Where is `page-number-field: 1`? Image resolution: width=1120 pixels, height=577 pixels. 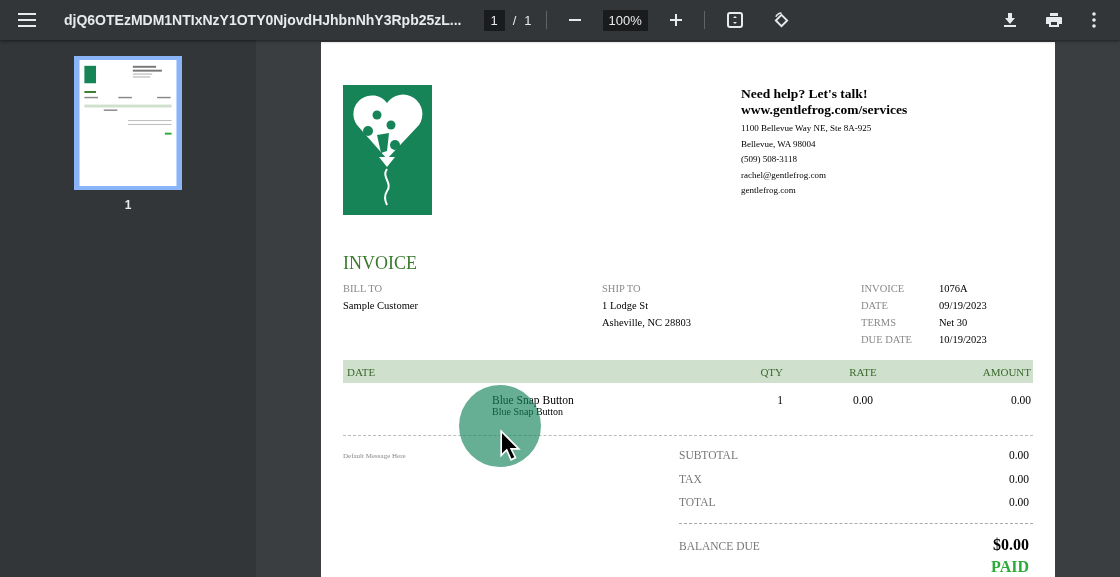 page-number-field: 1 is located at coordinates (494, 20).